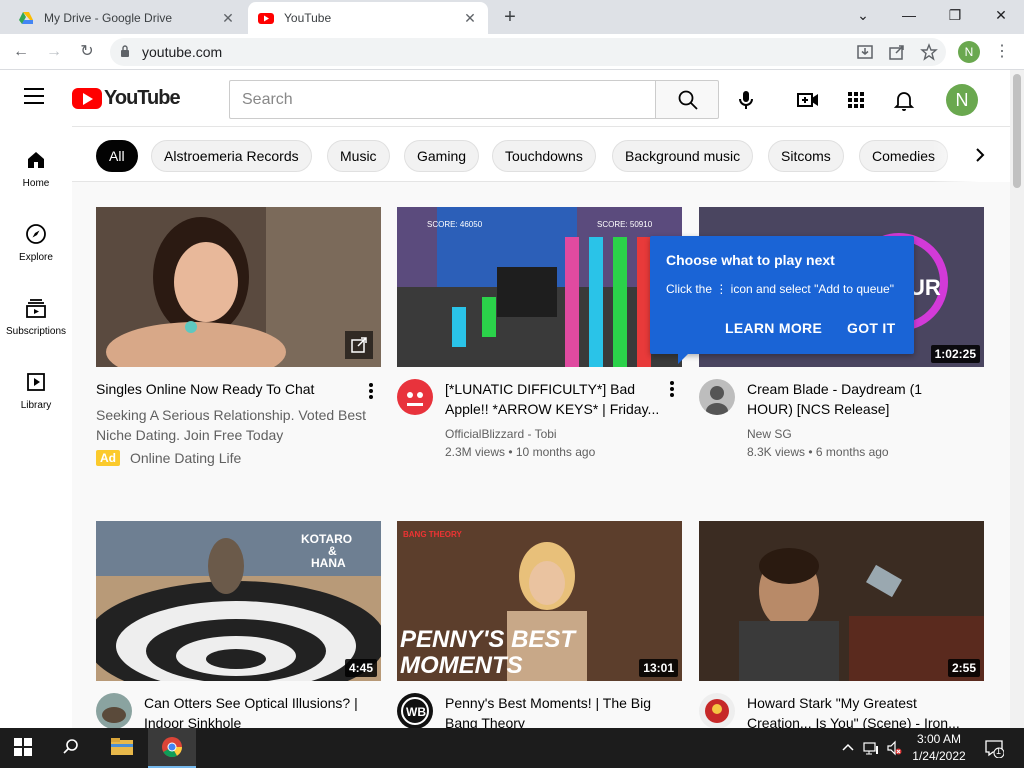 The width and height of the screenshot is (1024, 768). I want to click on tab-search-icon: ⌄, so click(863, 15).